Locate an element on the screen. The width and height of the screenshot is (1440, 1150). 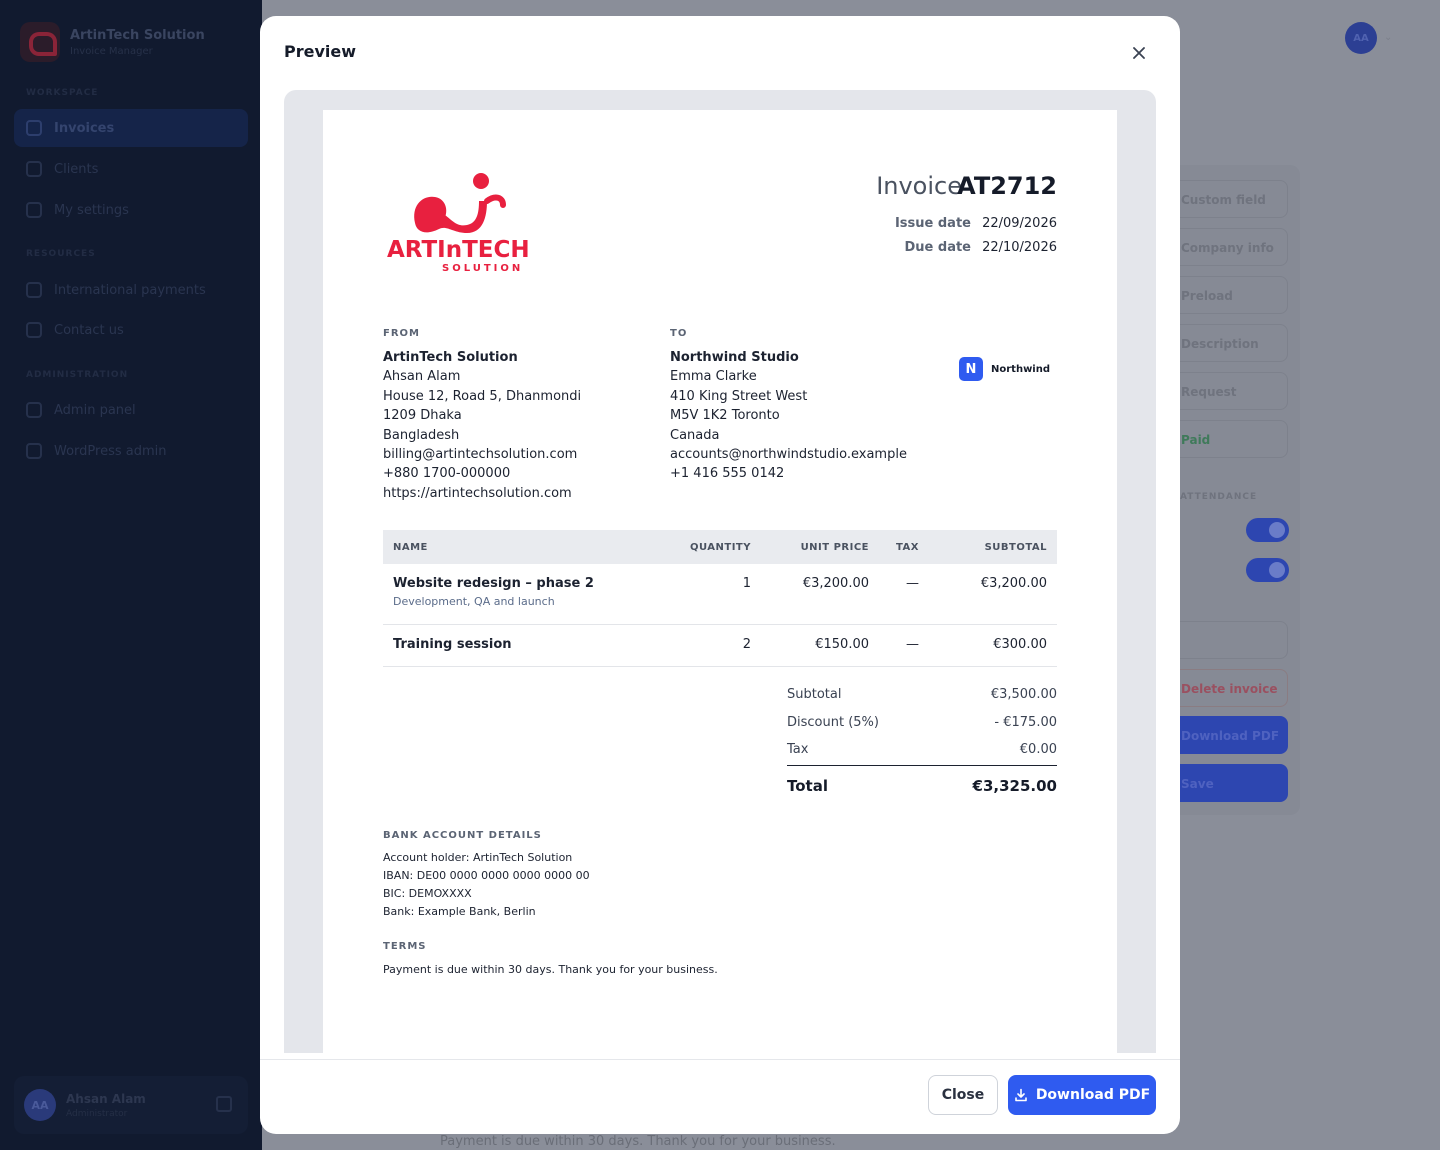
subtotal-value: €3,500.00 is located at coordinates (1023, 694).